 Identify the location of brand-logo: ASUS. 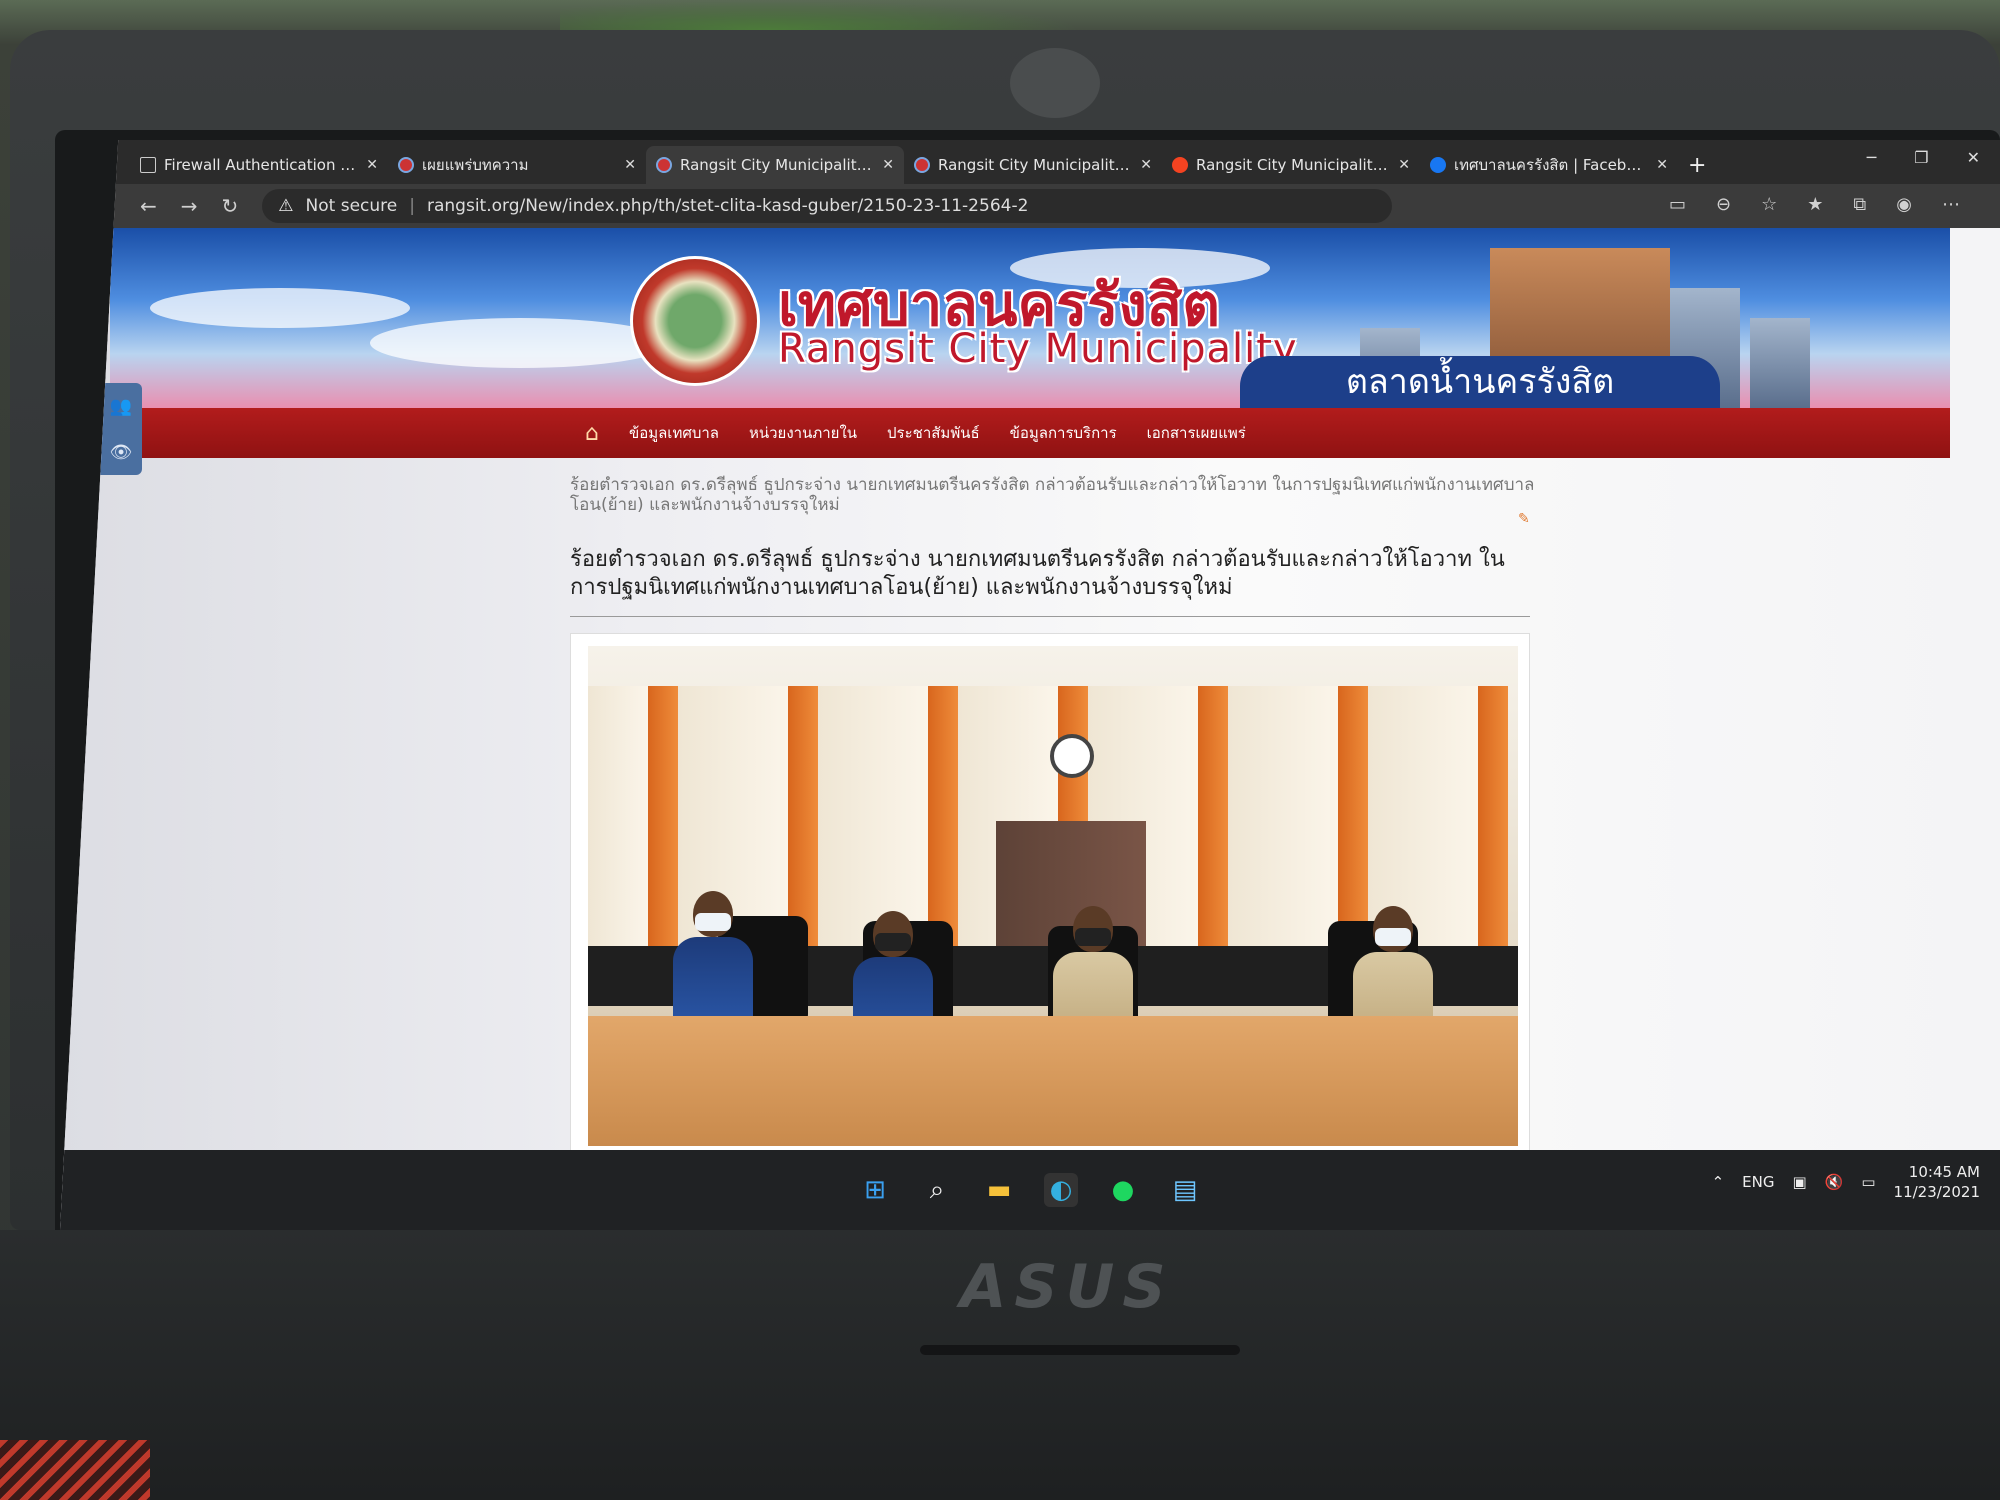
(1067, 1287).